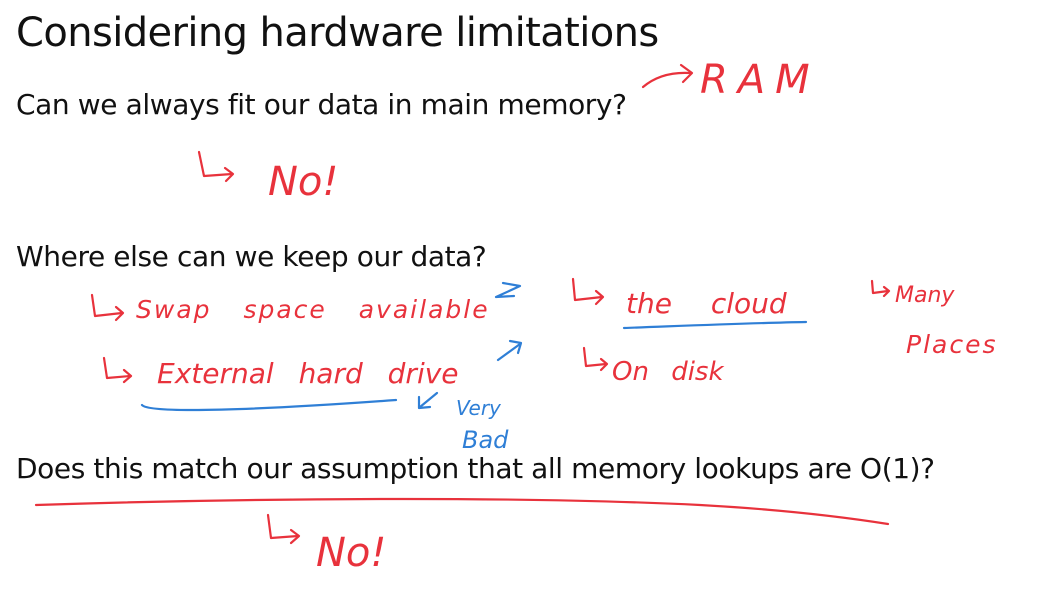 The width and height of the screenshot is (1043, 589). Describe the element at coordinates (428, 400) in the screenshot. I see `blue-arrow-very-bad` at that location.